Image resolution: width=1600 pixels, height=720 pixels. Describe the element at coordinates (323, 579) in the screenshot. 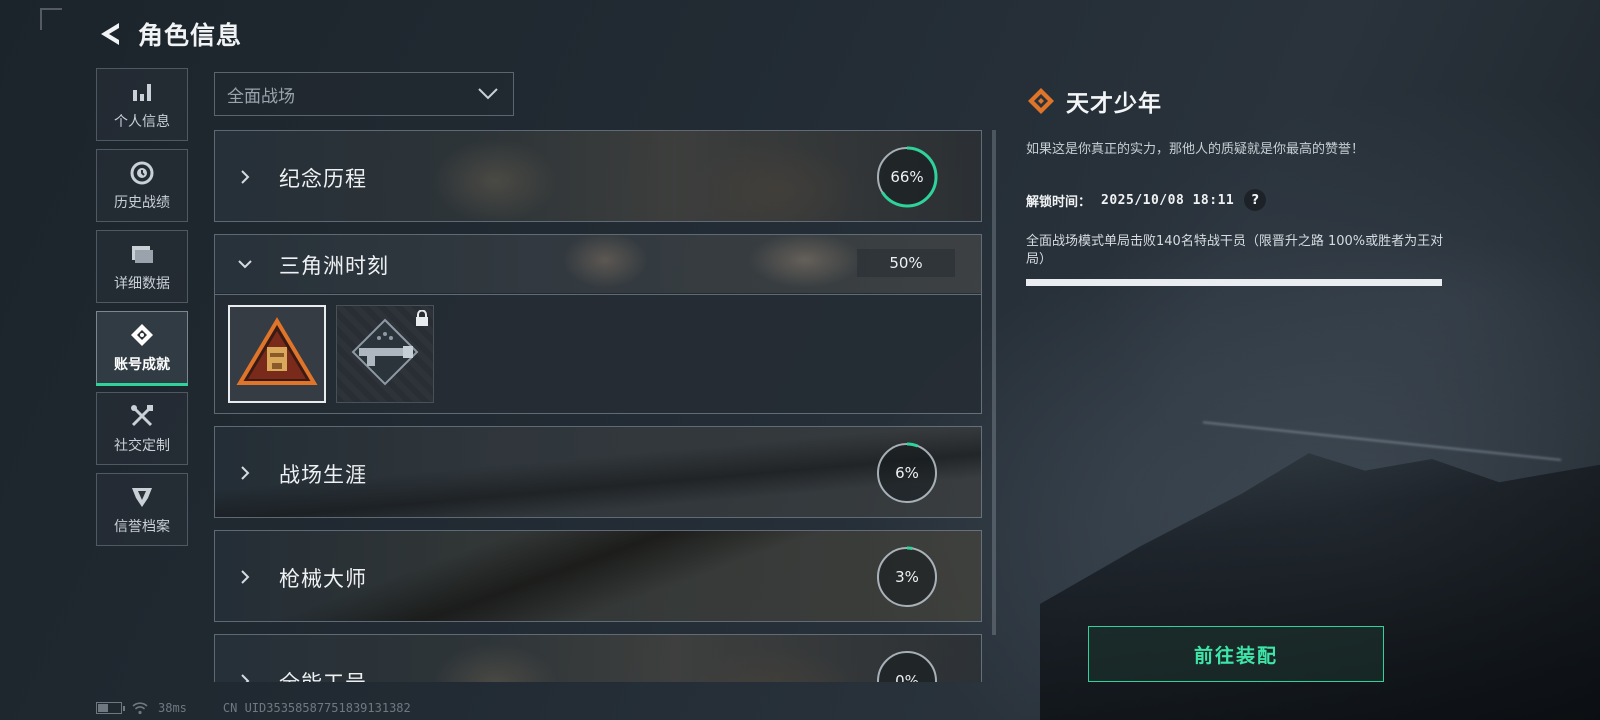

I see `category-name: 枪械大师` at that location.